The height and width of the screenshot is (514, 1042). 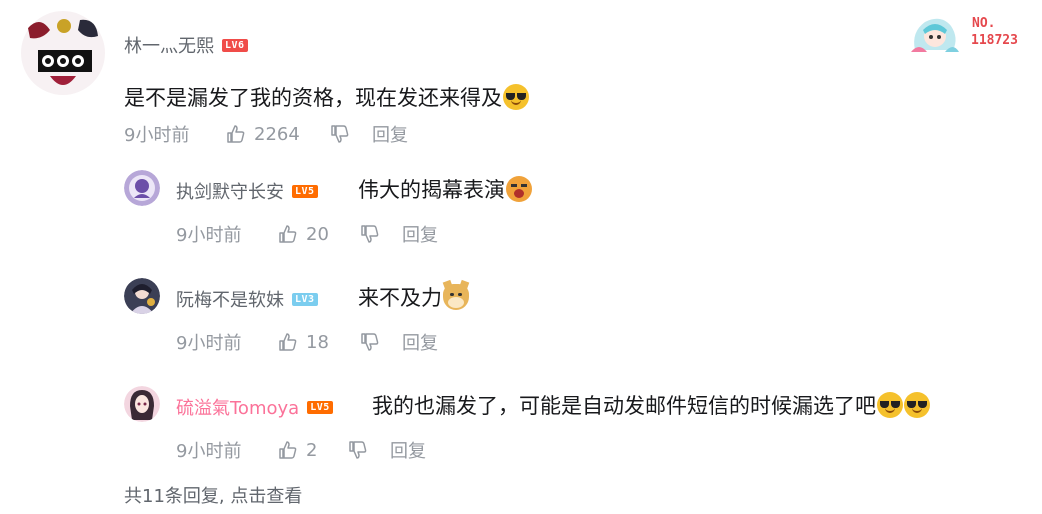 I want to click on fan-badge-number: 118723, so click(x=994, y=40).